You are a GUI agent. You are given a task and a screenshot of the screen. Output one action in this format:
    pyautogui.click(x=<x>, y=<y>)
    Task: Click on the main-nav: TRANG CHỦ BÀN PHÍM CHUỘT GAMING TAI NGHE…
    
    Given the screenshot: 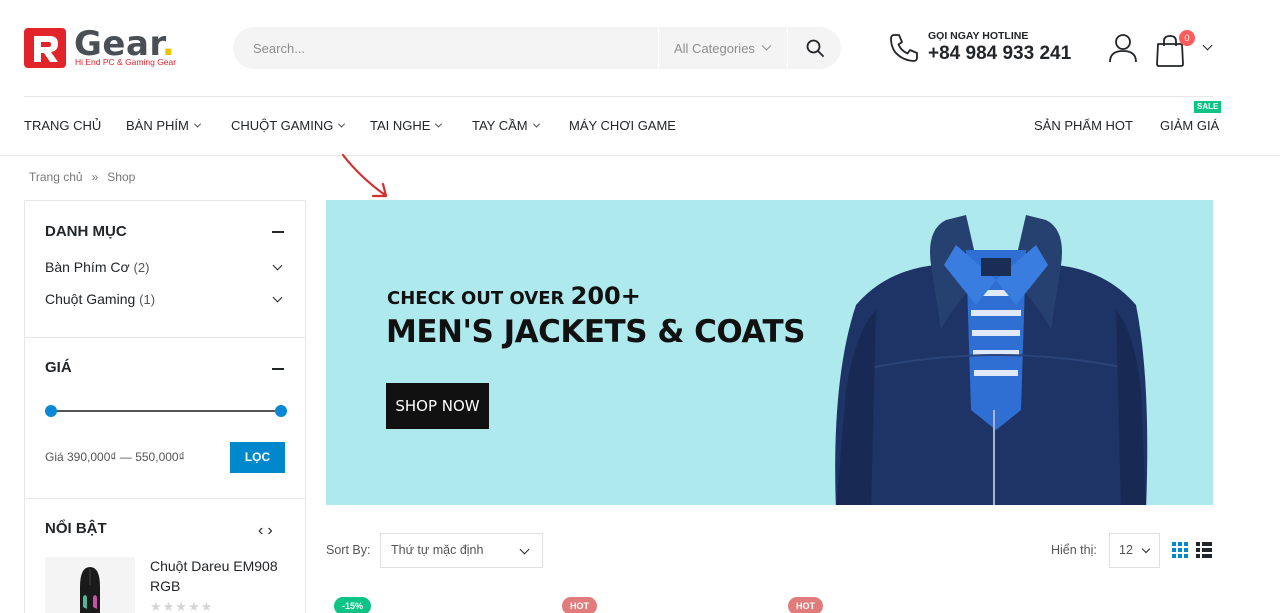 What is the action you would take?
    pyautogui.click(x=640, y=126)
    